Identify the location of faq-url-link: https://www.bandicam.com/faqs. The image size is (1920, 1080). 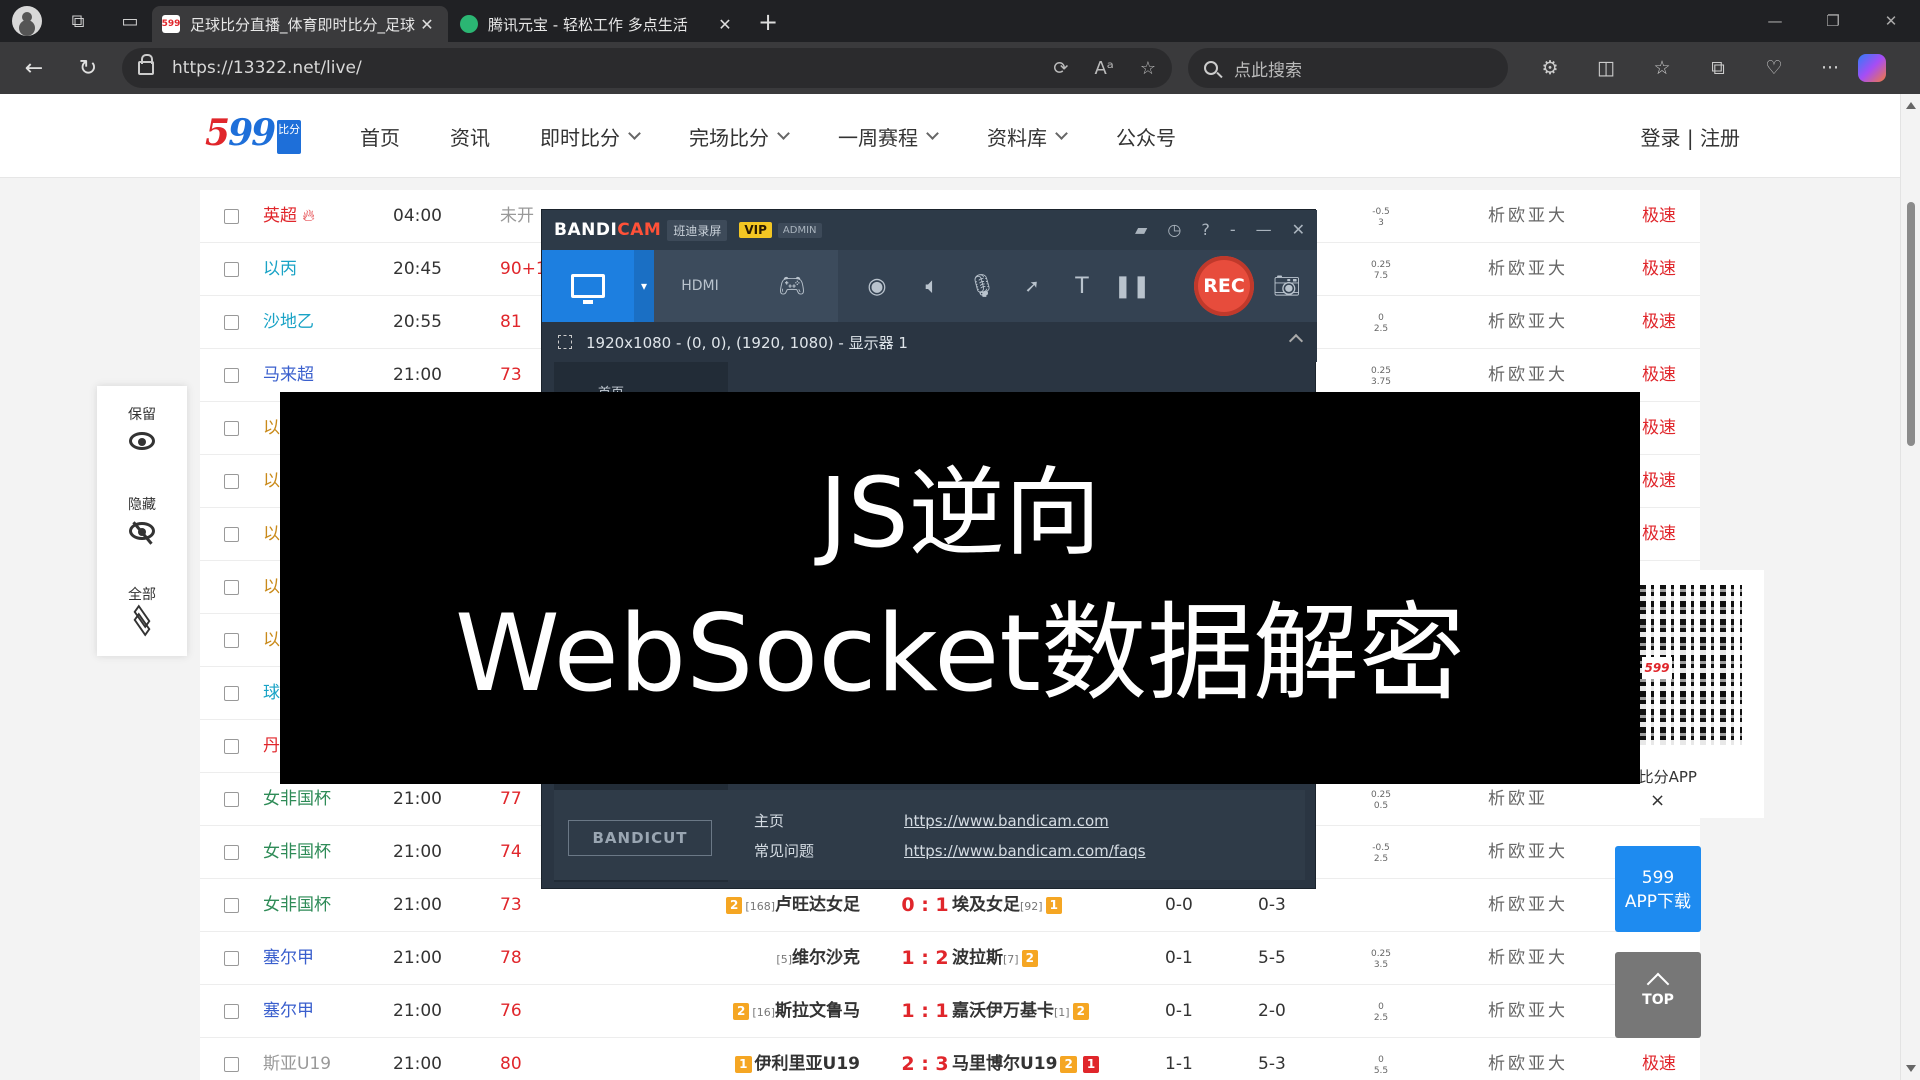
(1025, 851).